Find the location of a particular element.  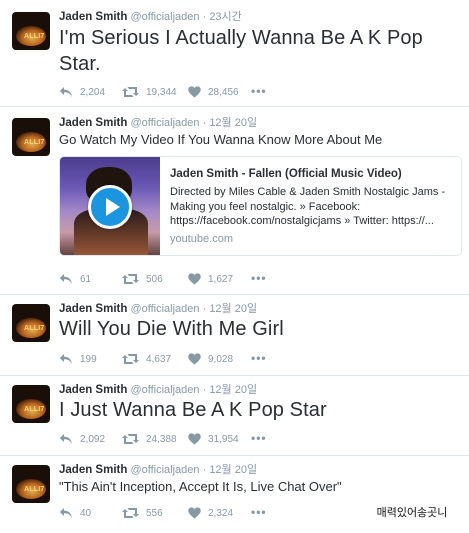

timestamp: 23시간 is located at coordinates (225, 17).